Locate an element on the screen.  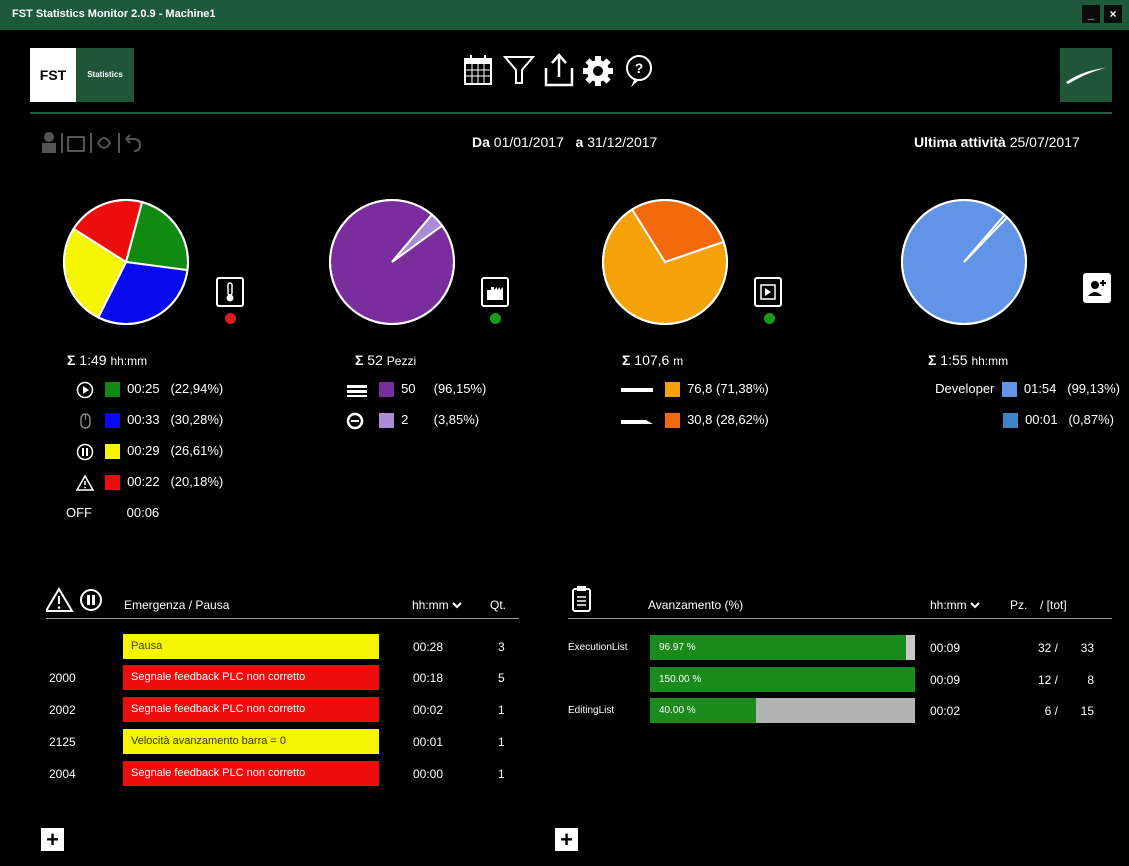
pieces-status-dot is located at coordinates (495, 318).